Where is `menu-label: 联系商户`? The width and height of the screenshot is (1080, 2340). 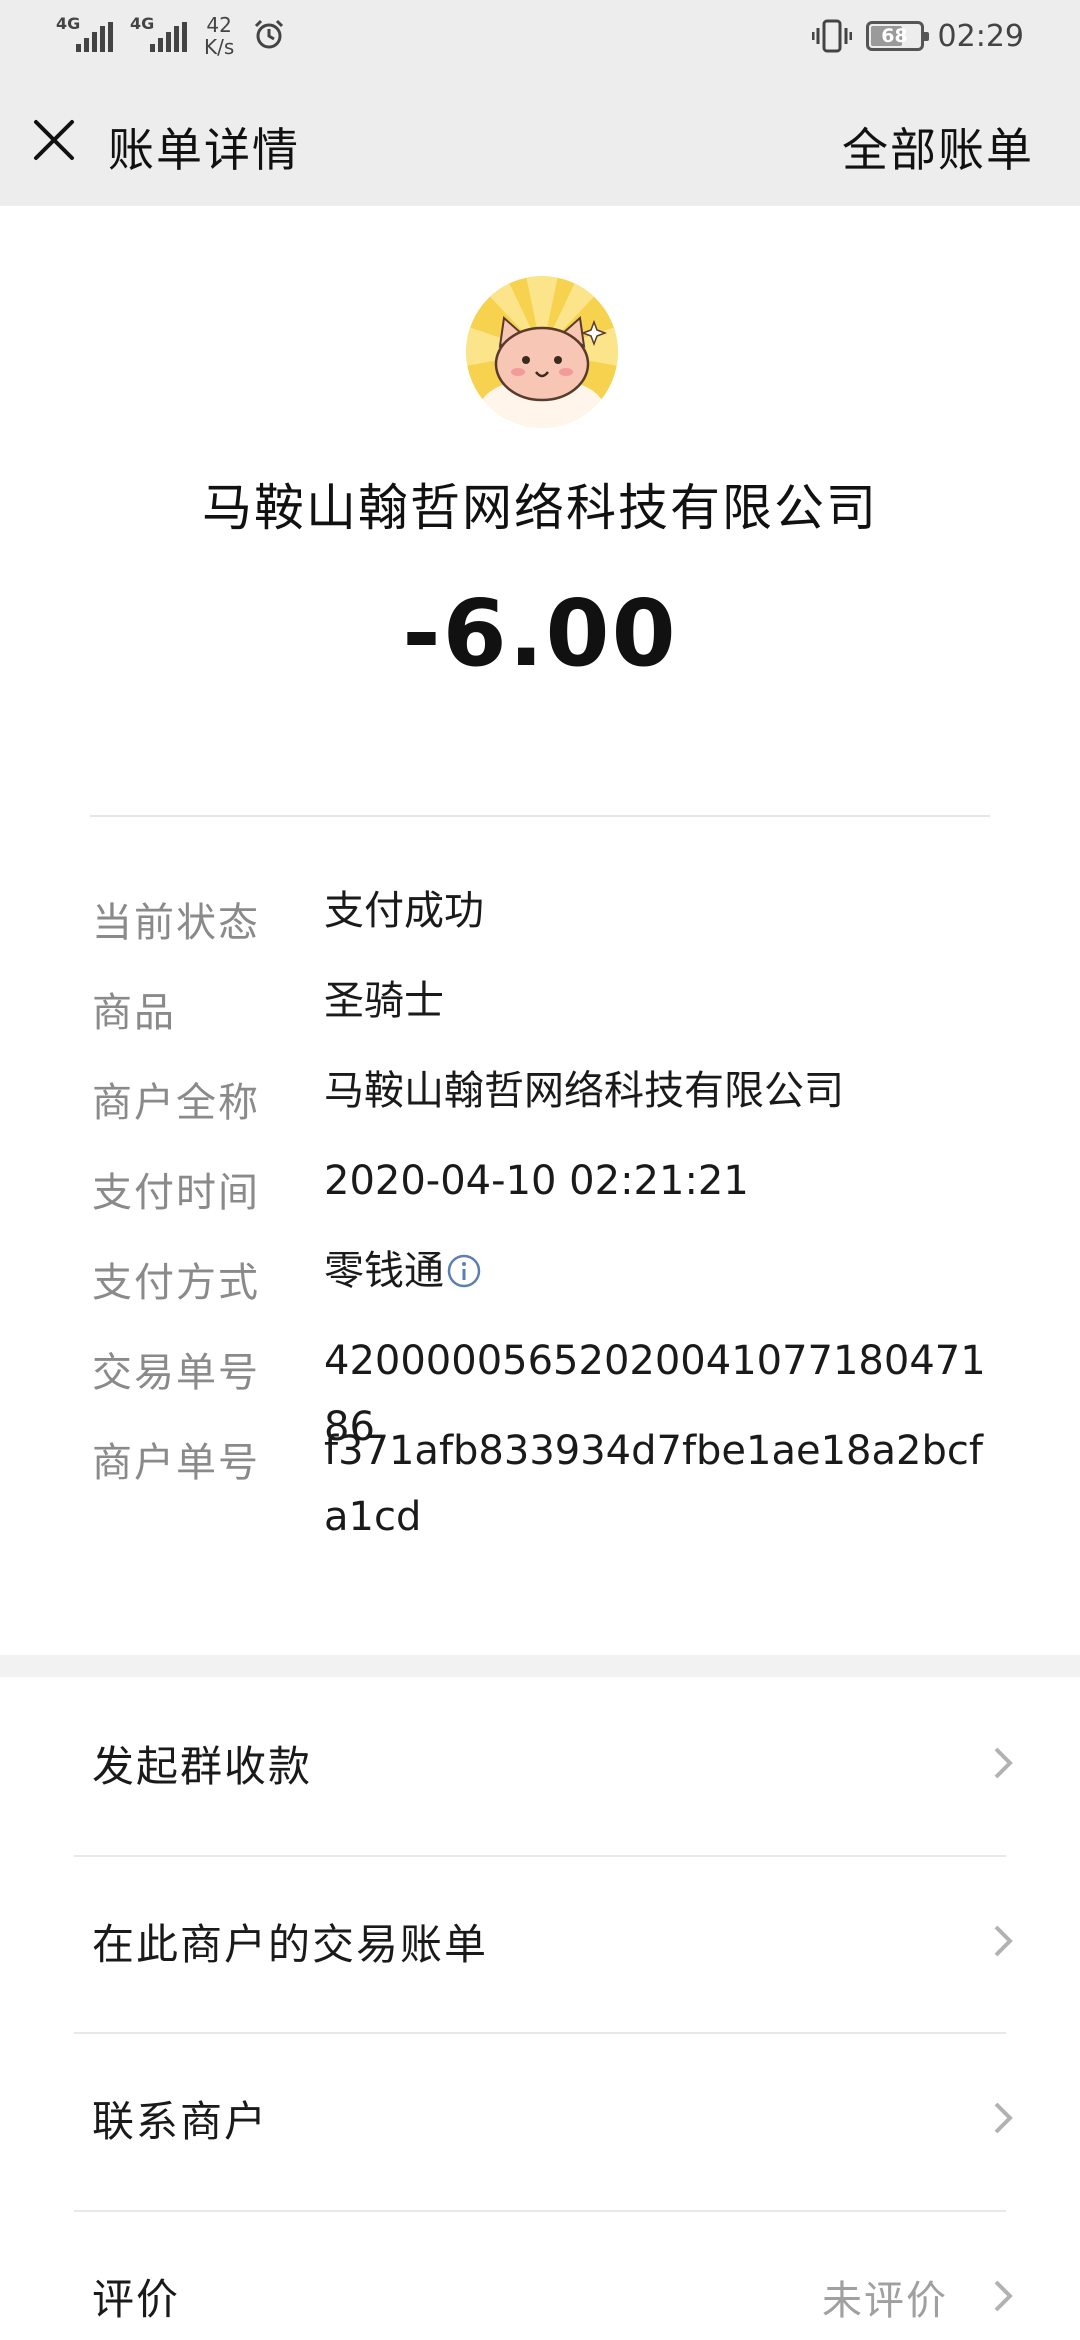
menu-label: 联系商户 is located at coordinates (180, 2121).